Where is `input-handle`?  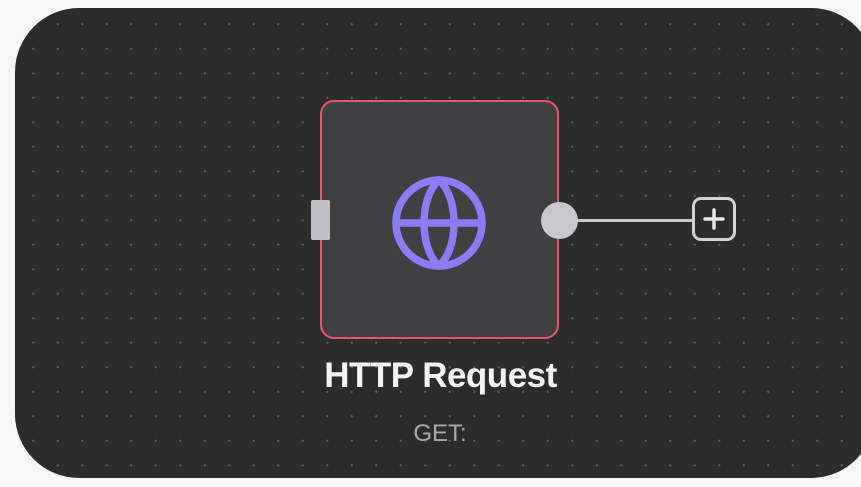 input-handle is located at coordinates (320, 220).